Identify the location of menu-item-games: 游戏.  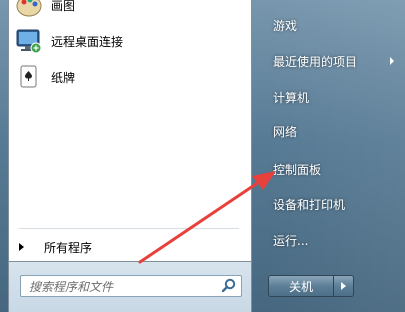
(330, 25).